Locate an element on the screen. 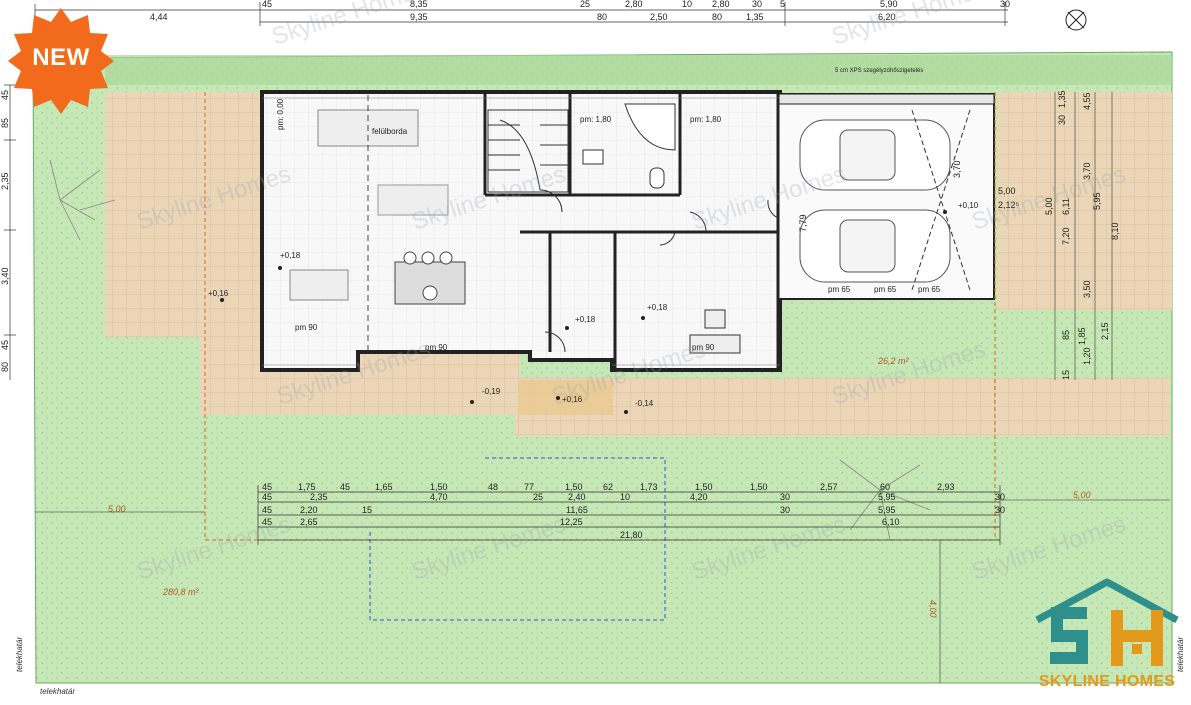 This screenshot has height=705, width=1191. logo-text: SKYLINE HOMES is located at coordinates (1107, 681).